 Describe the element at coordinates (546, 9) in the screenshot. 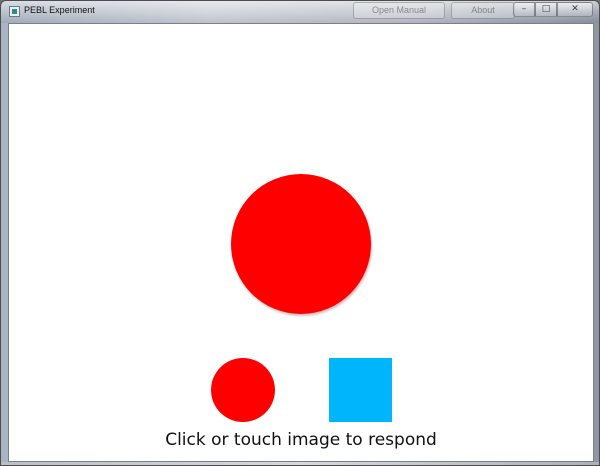

I see `maximize-button: □` at that location.